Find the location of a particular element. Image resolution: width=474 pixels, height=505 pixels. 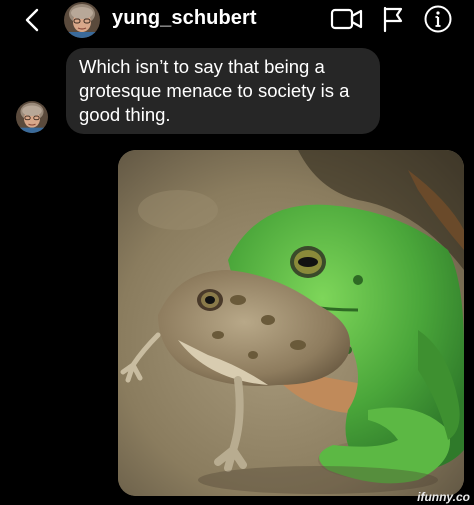

flag-icon is located at coordinates (393, 19).